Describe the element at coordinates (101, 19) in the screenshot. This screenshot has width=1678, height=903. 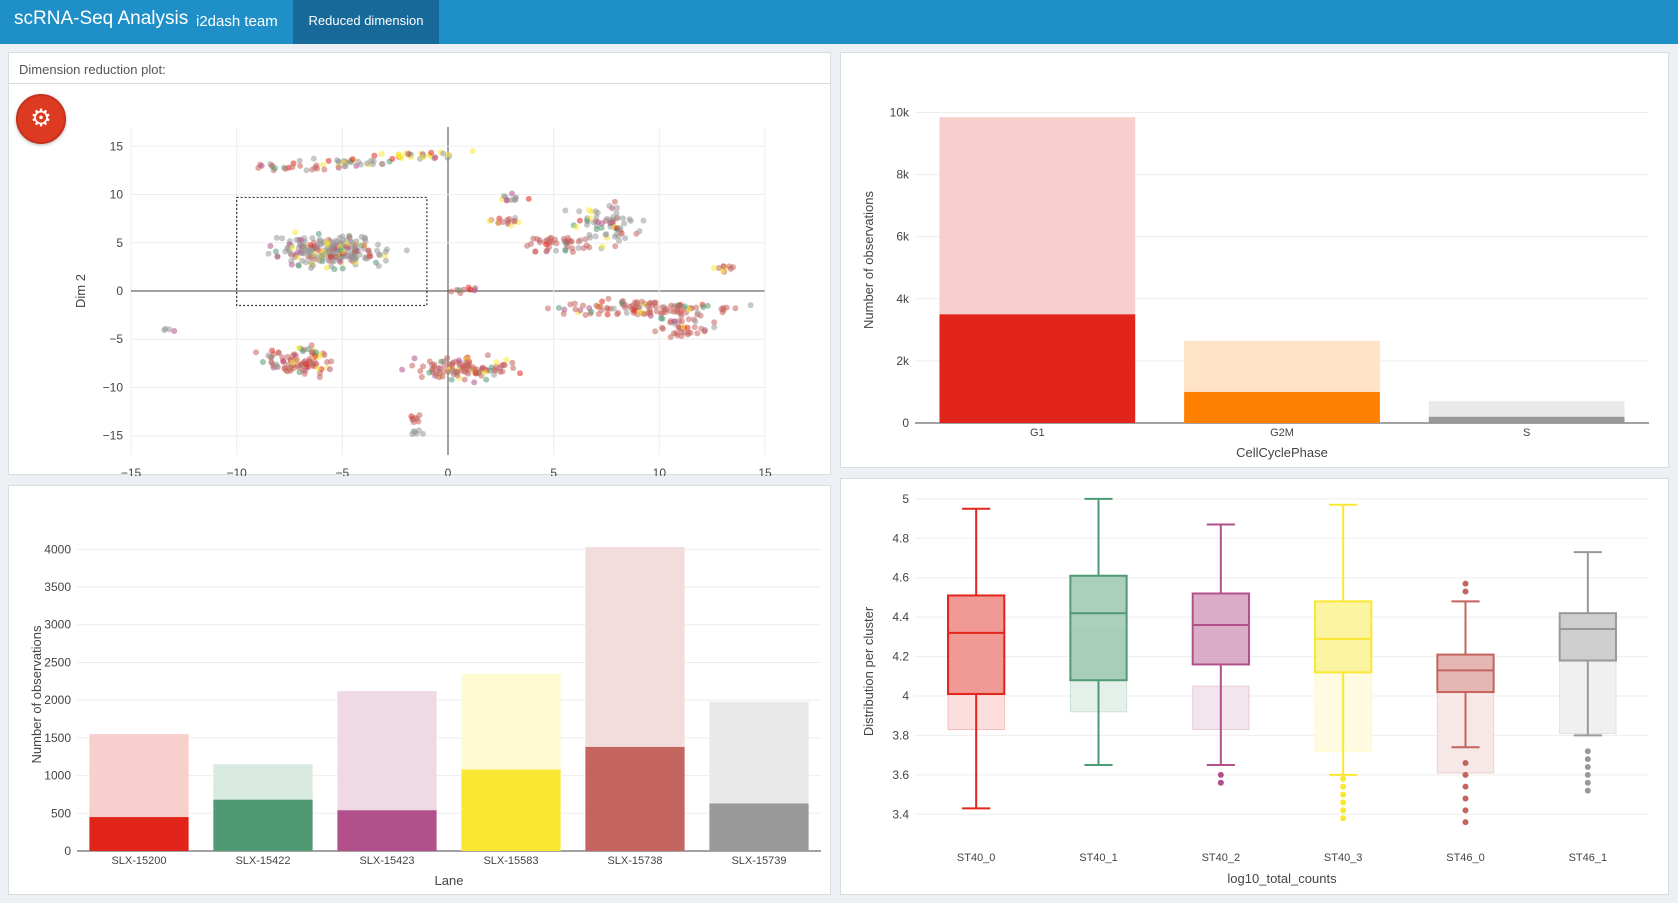
I see `app-title: scRNA-Seq Analysis` at that location.